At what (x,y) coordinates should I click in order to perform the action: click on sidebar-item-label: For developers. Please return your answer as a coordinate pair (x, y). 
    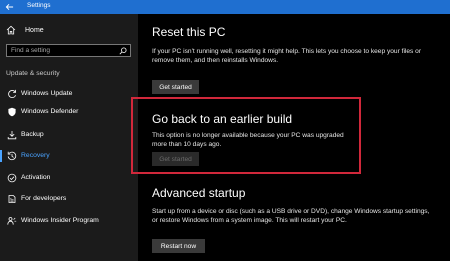
    Looking at the image, I should click on (44, 198).